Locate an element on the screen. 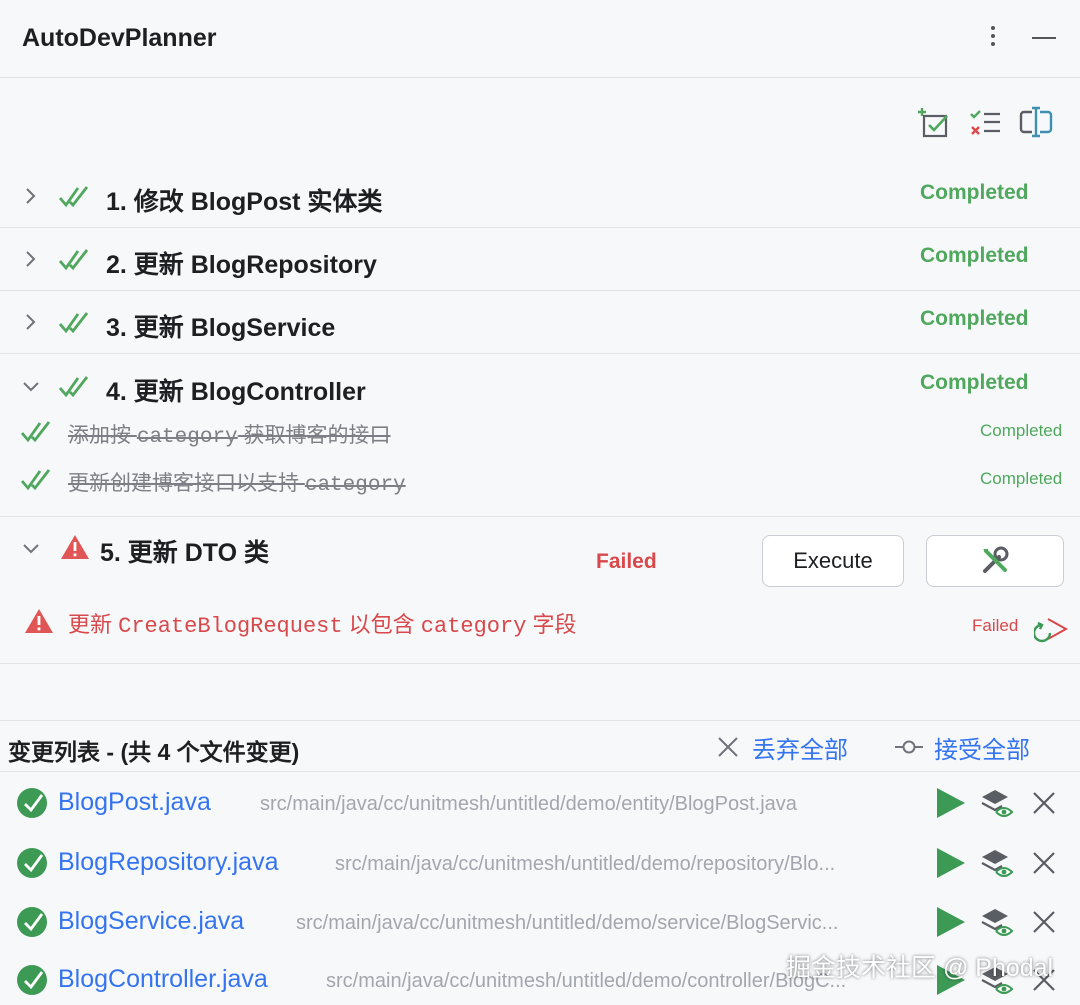 This screenshot has width=1080, height=1005. file-name: BlogController.java is located at coordinates (163, 979).